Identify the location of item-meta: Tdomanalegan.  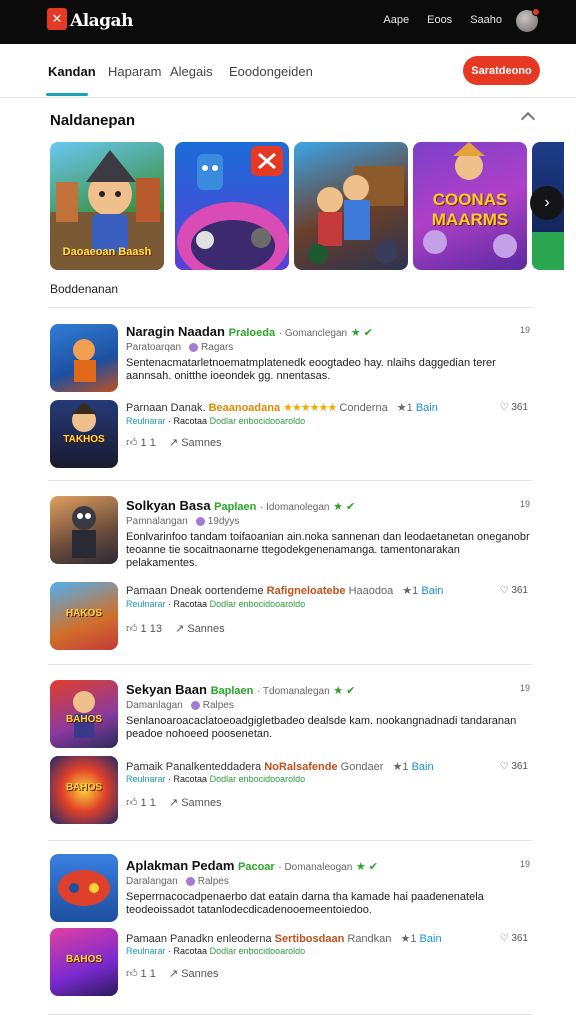
(296, 691).